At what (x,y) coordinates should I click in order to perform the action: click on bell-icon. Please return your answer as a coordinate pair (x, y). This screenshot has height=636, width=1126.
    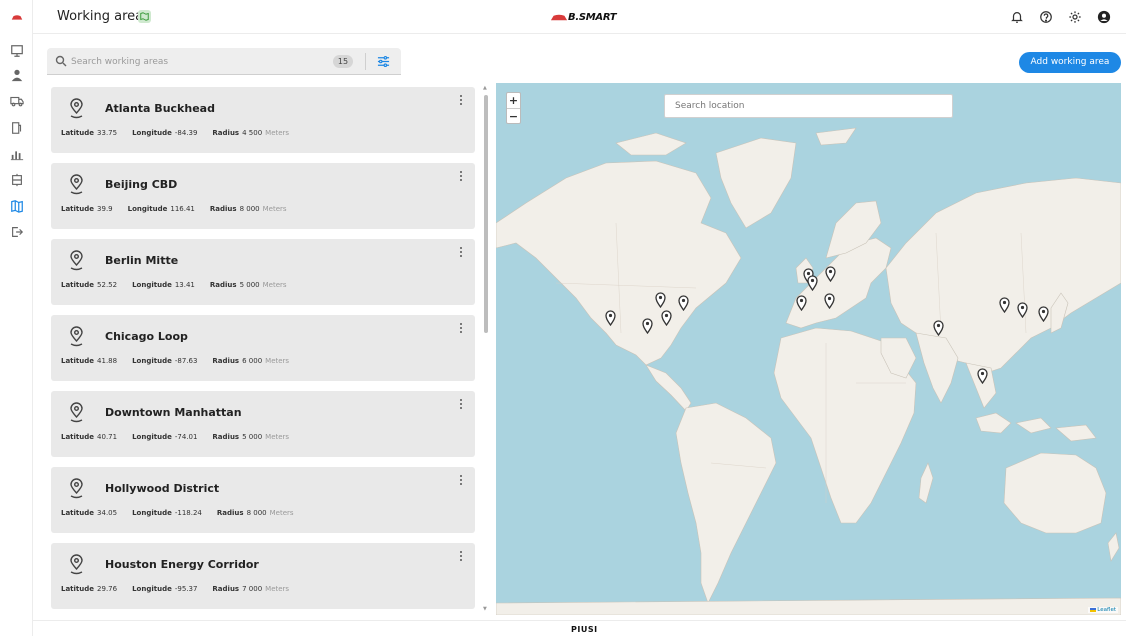
    Looking at the image, I should click on (1017, 17).